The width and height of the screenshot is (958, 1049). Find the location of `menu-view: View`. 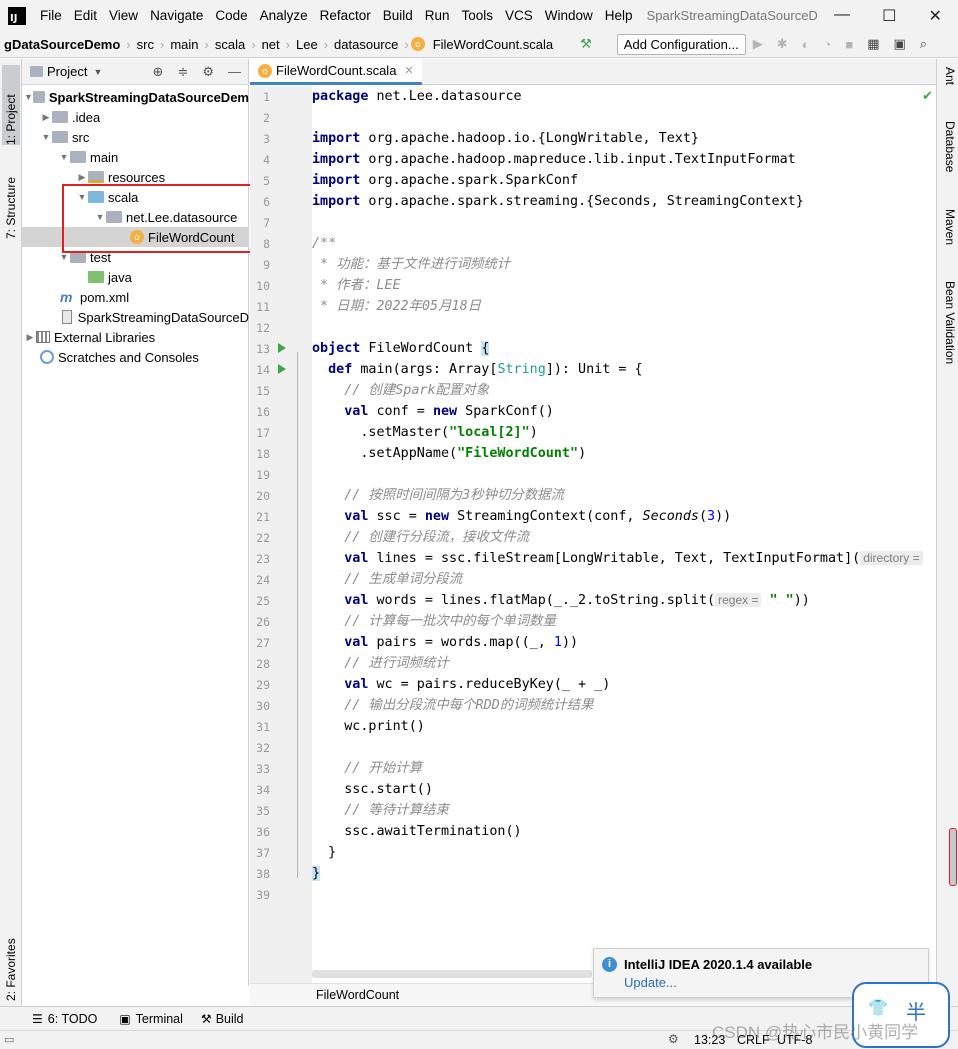

menu-view: View is located at coordinates (123, 15).